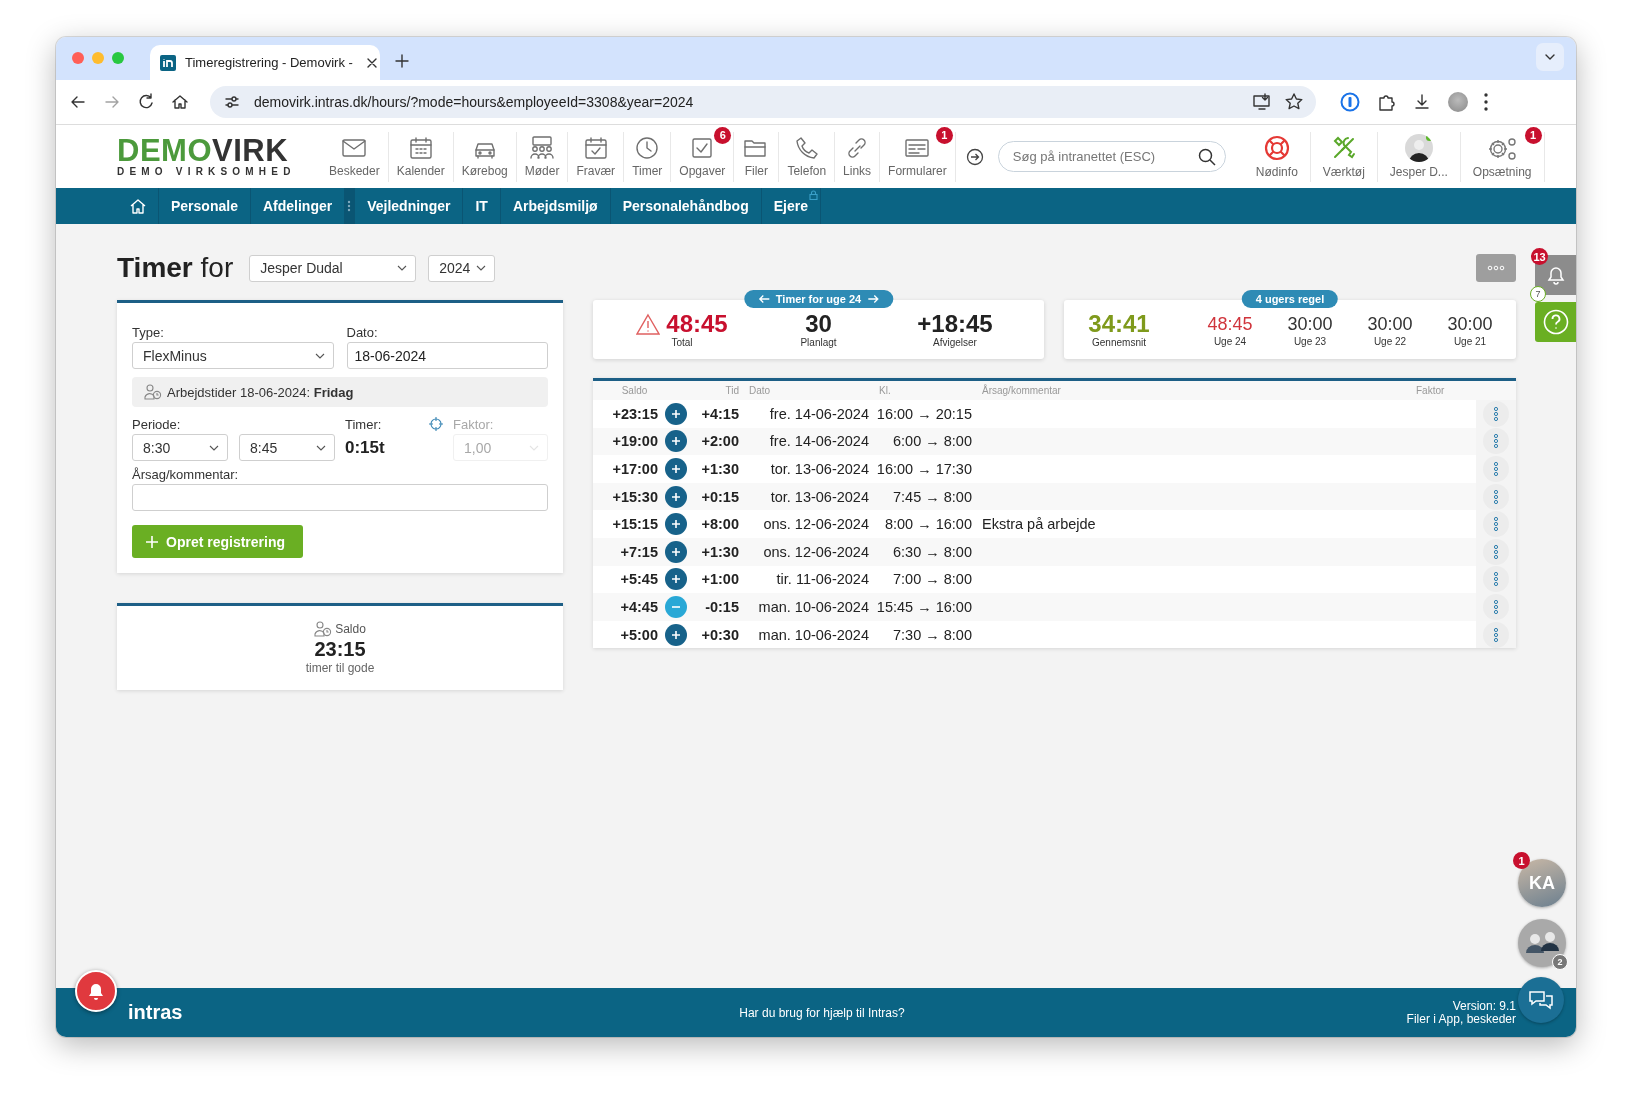  Describe the element at coordinates (96, 991) in the screenshot. I see `alert-button` at that location.